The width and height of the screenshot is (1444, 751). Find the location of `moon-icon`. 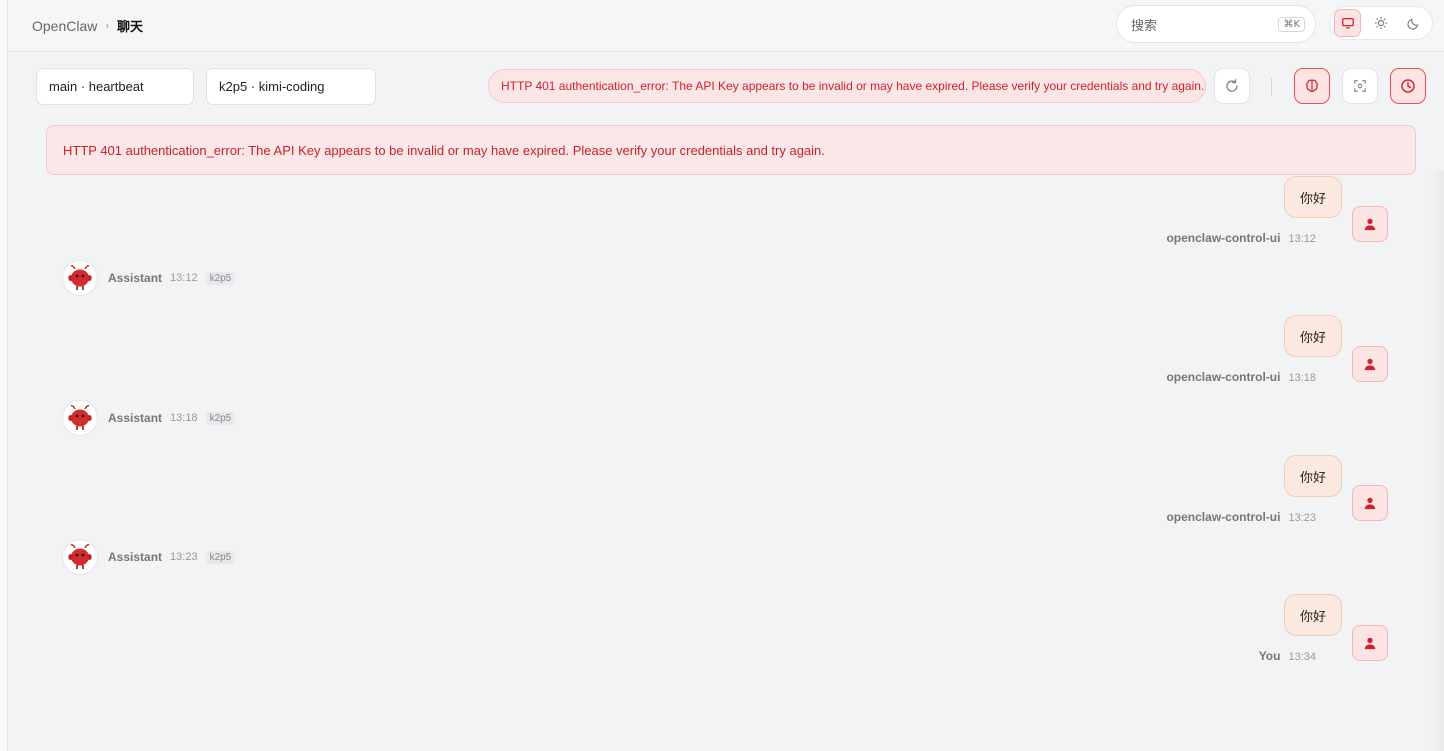

moon-icon is located at coordinates (1413, 24).